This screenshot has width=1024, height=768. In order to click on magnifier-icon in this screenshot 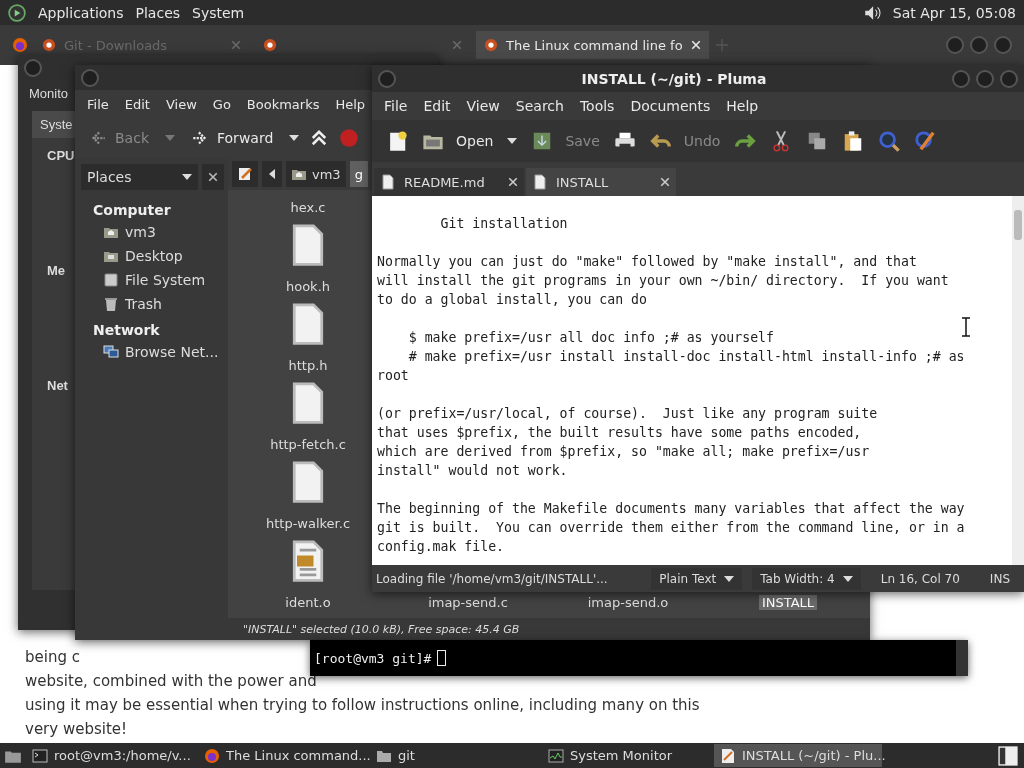, I will do `click(889, 141)`.